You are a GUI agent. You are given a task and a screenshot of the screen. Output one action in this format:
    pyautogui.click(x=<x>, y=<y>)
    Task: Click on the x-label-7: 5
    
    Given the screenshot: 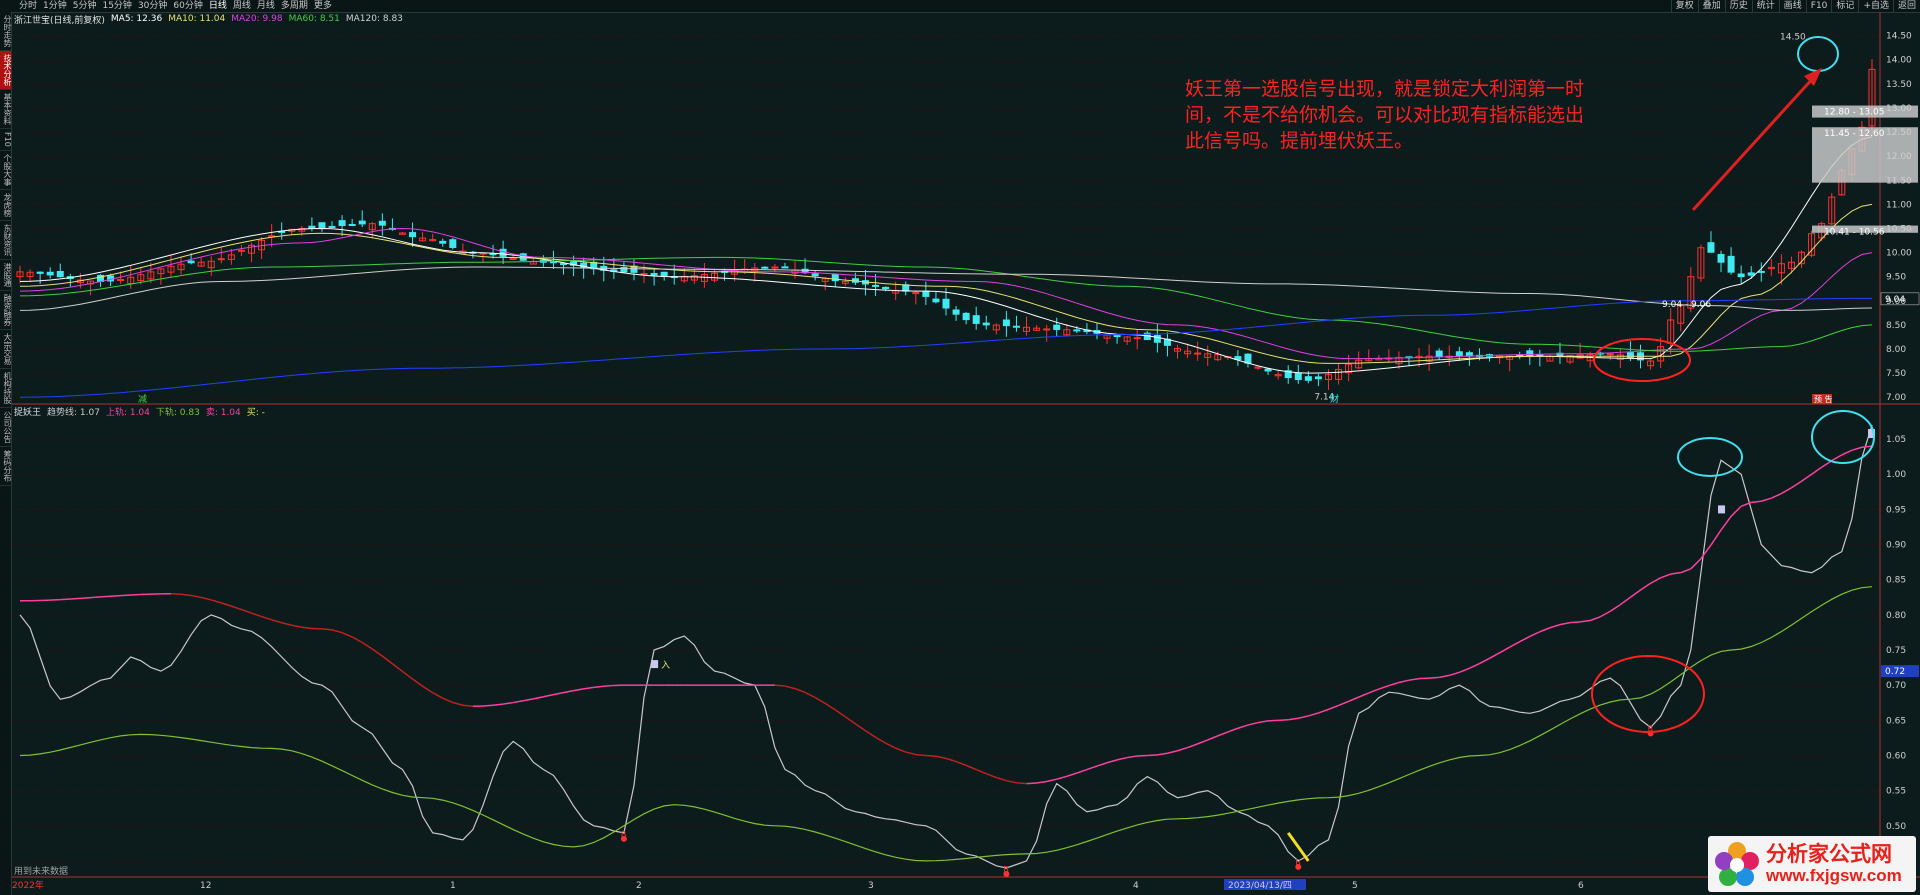 What is the action you would take?
    pyautogui.click(x=1355, y=886)
    